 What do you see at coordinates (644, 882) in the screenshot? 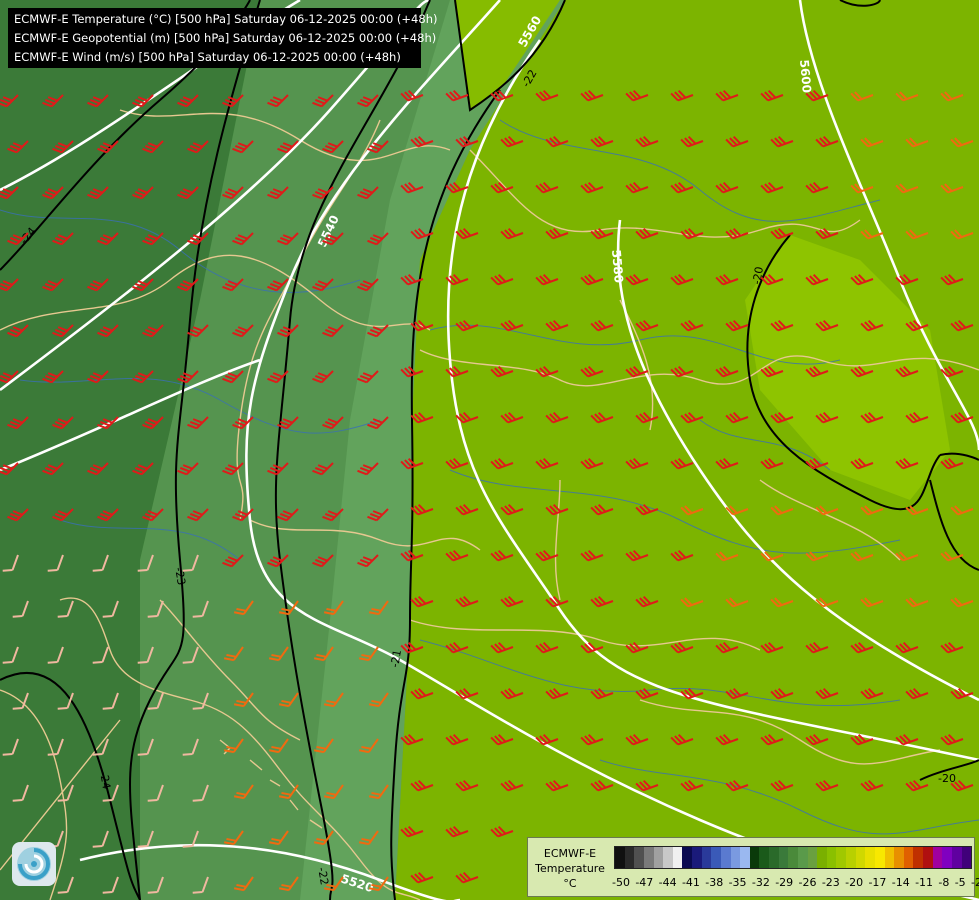
I see `legend-tick: -47` at bounding box center [644, 882].